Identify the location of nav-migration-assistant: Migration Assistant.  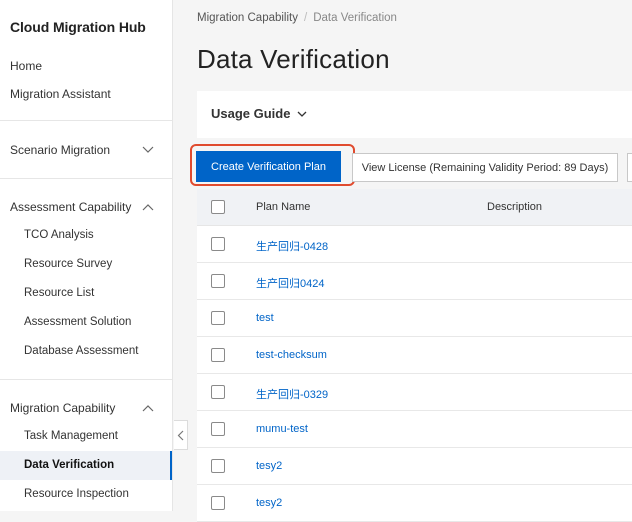
(86, 94).